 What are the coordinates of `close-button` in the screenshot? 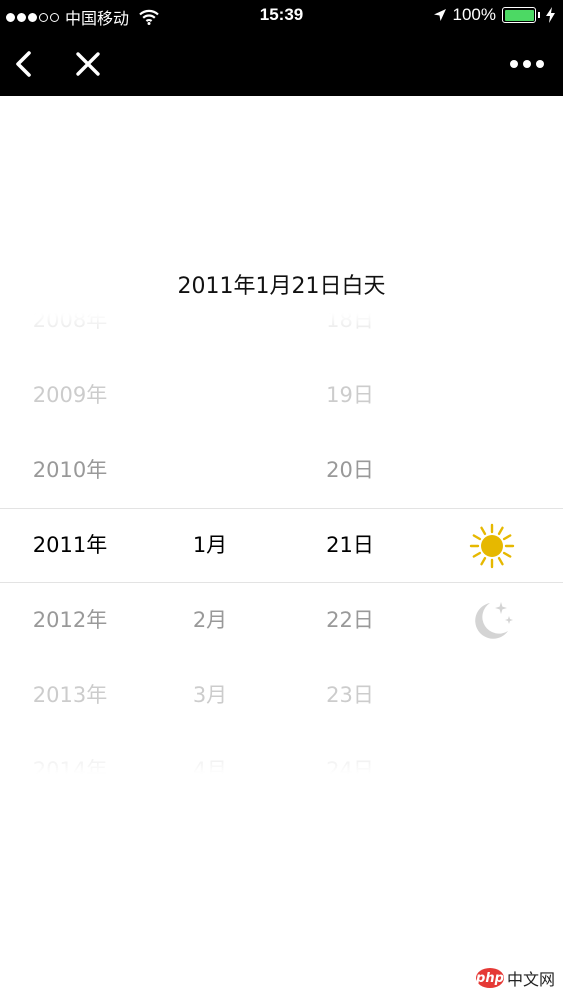 It's located at (88, 64).